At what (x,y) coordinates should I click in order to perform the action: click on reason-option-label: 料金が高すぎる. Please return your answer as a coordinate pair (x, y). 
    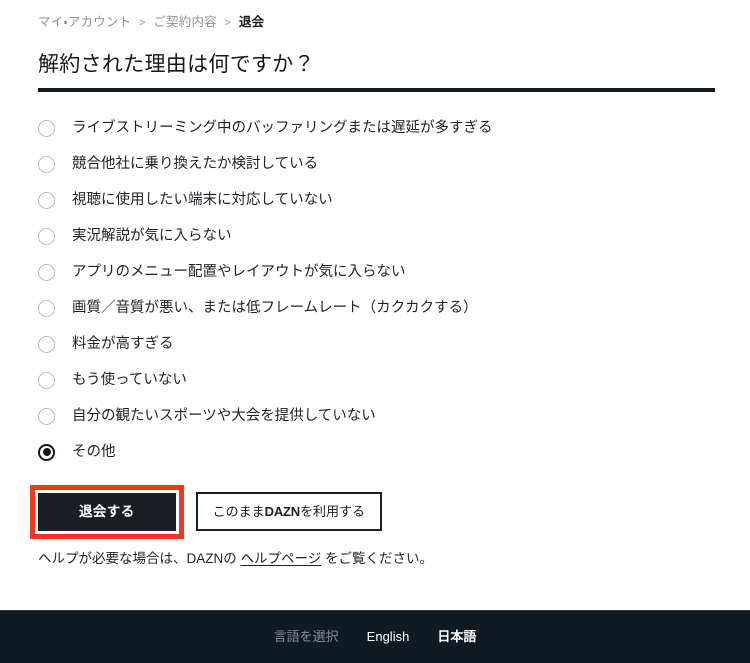
    Looking at the image, I should click on (123, 344).